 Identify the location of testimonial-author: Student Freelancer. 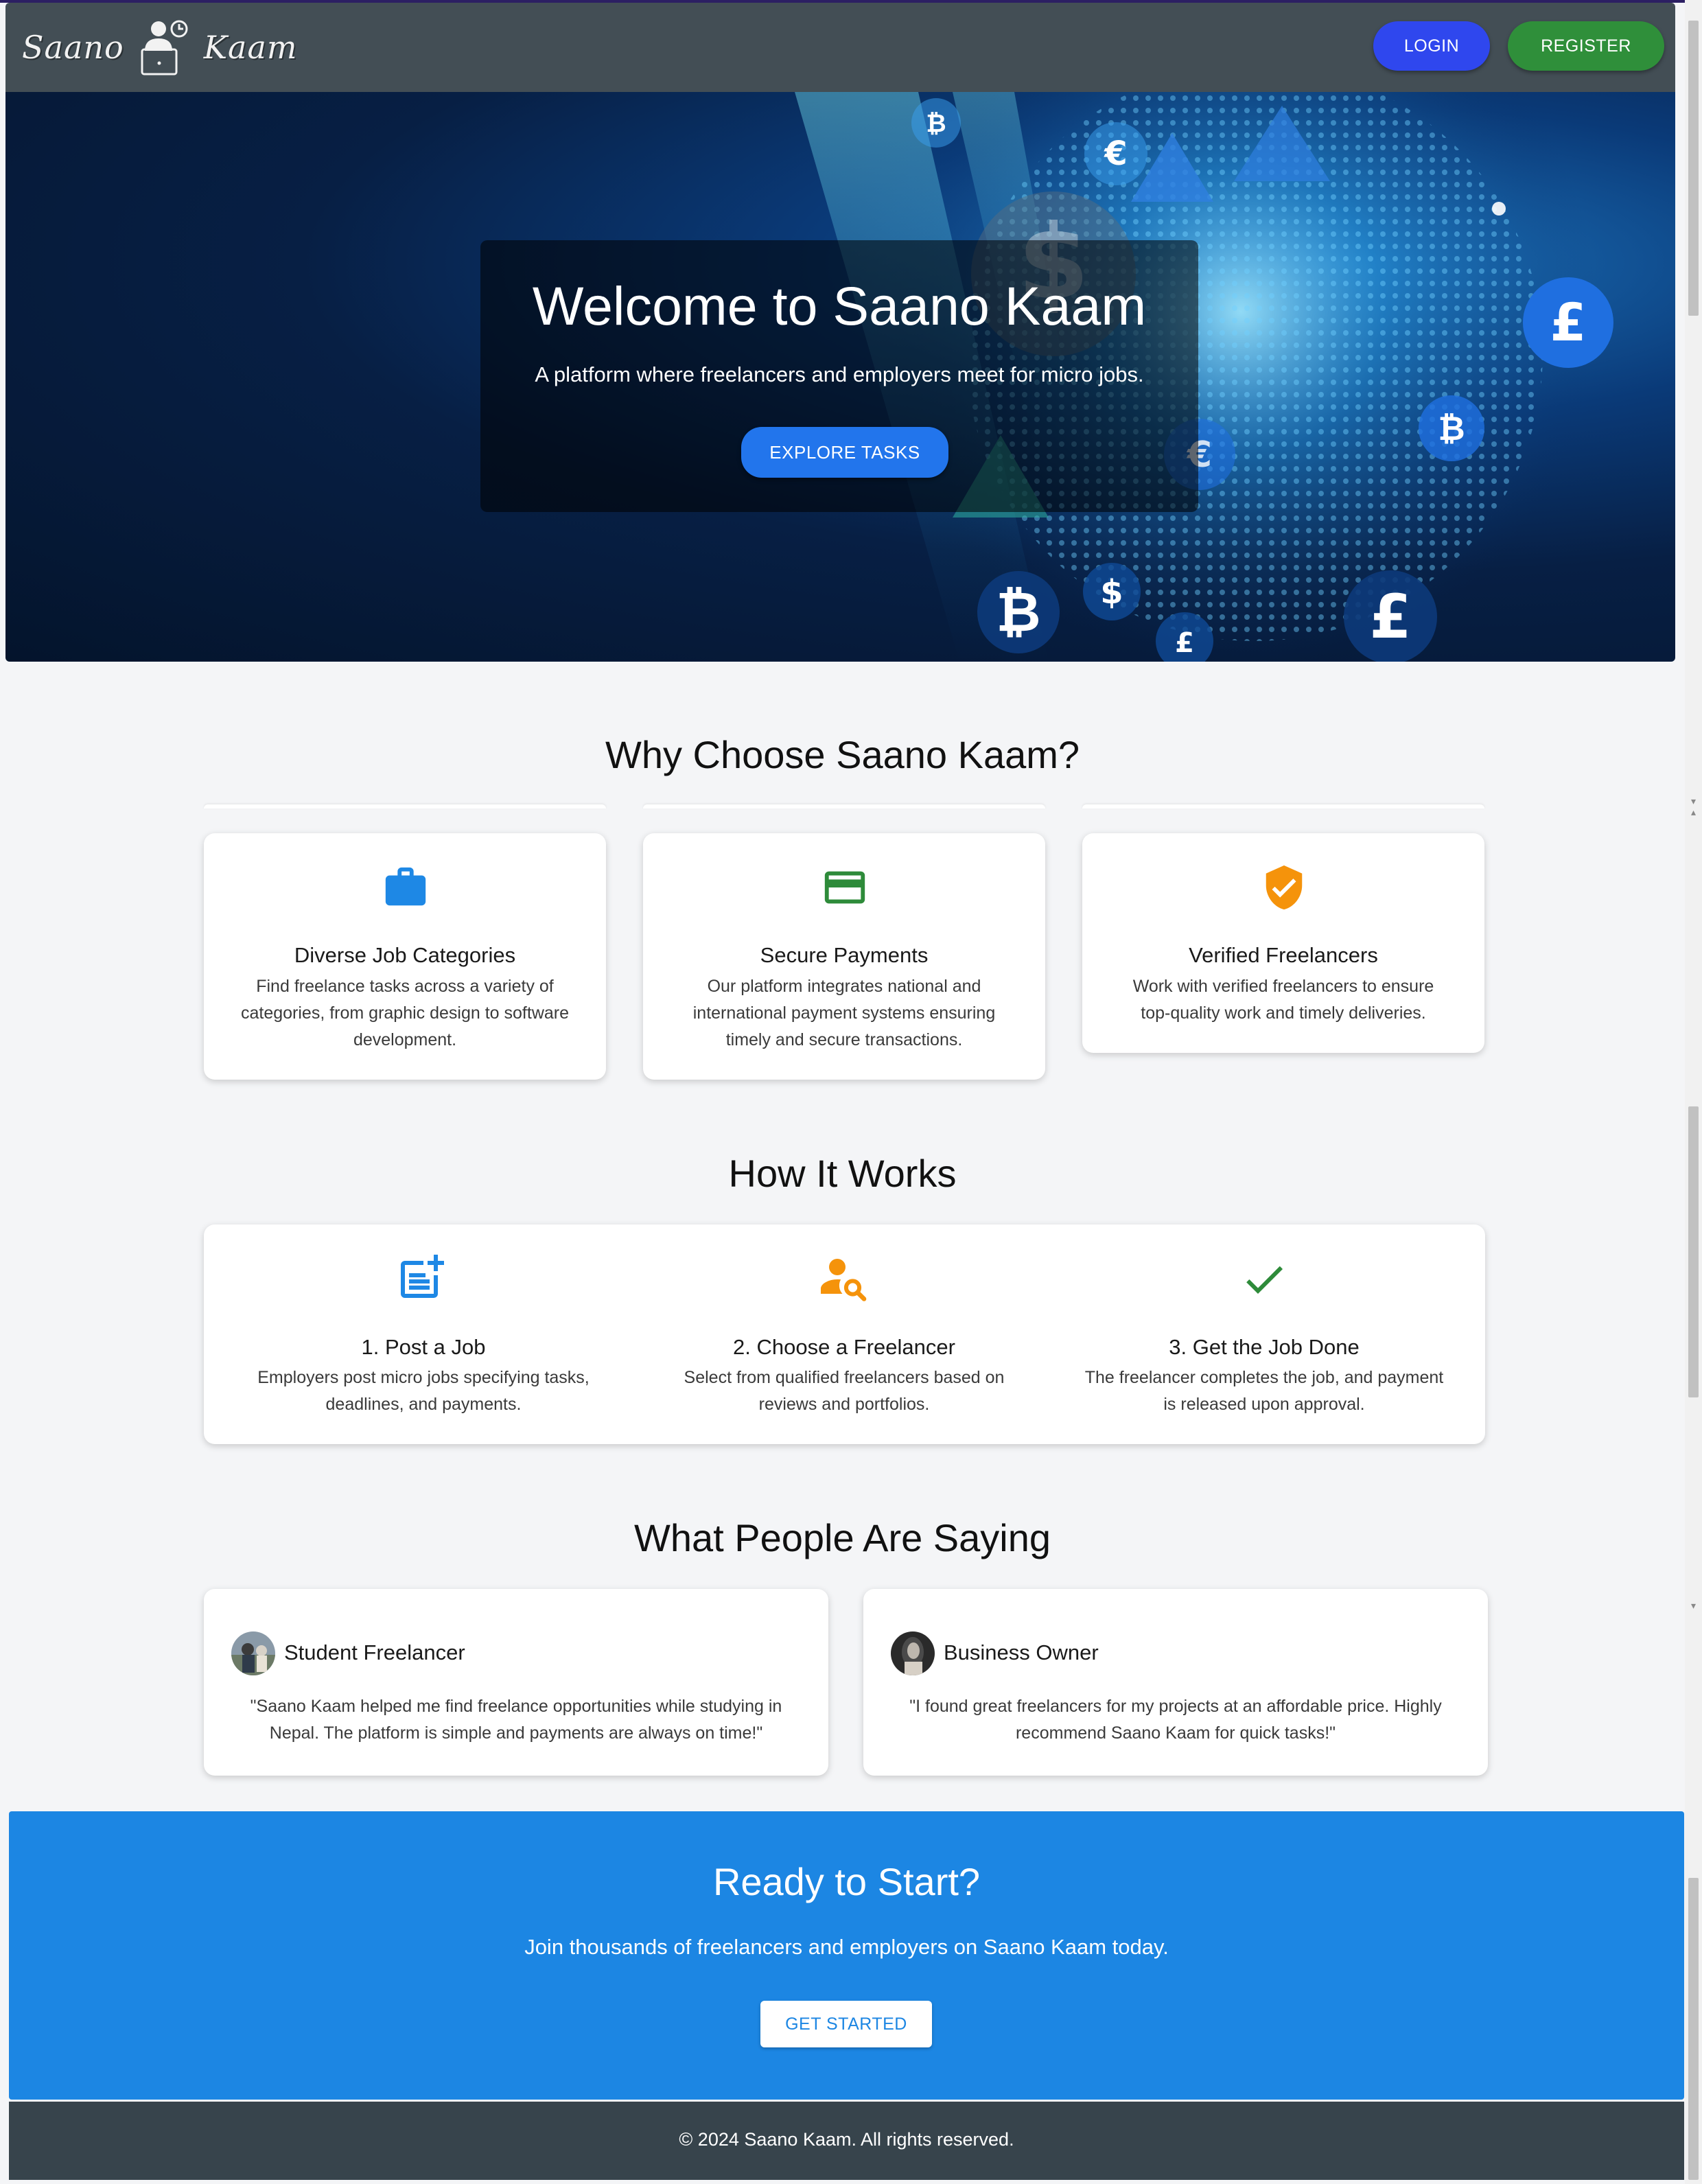
(374, 1652).